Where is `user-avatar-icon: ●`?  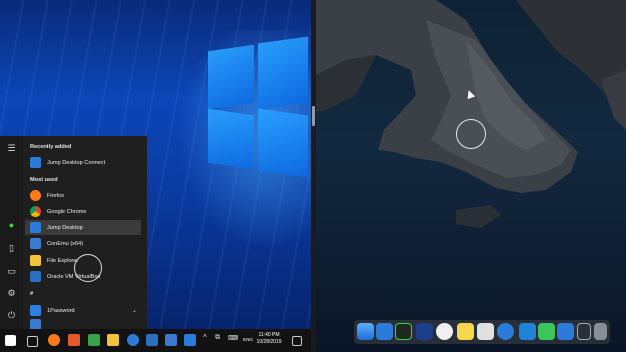
user-avatar-icon: ● is located at coordinates (11, 225).